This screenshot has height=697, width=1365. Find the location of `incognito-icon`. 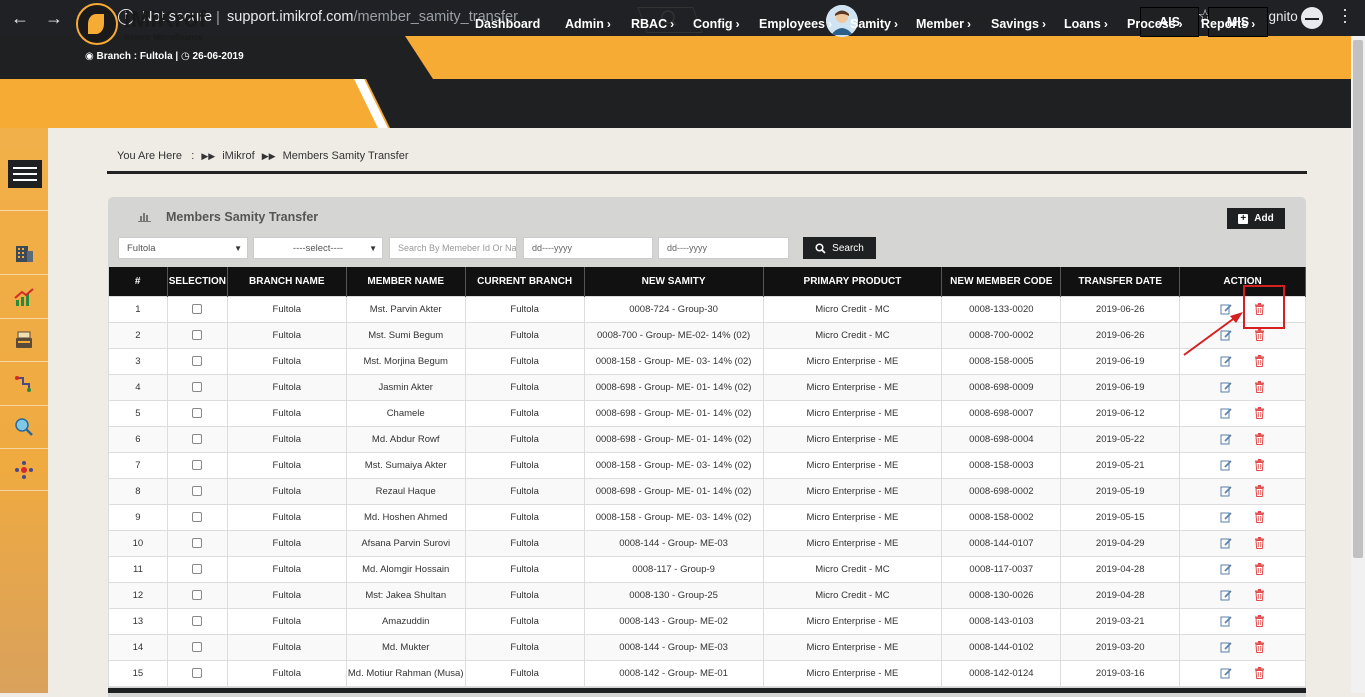

incognito-icon is located at coordinates (1312, 18).